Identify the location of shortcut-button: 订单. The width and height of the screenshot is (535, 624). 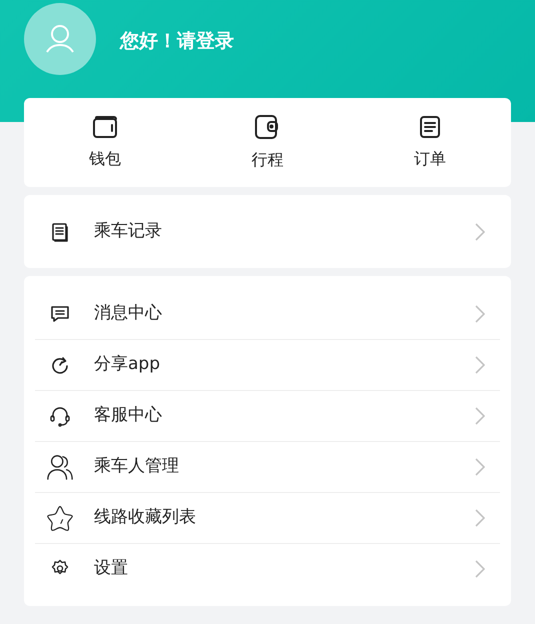
(429, 142).